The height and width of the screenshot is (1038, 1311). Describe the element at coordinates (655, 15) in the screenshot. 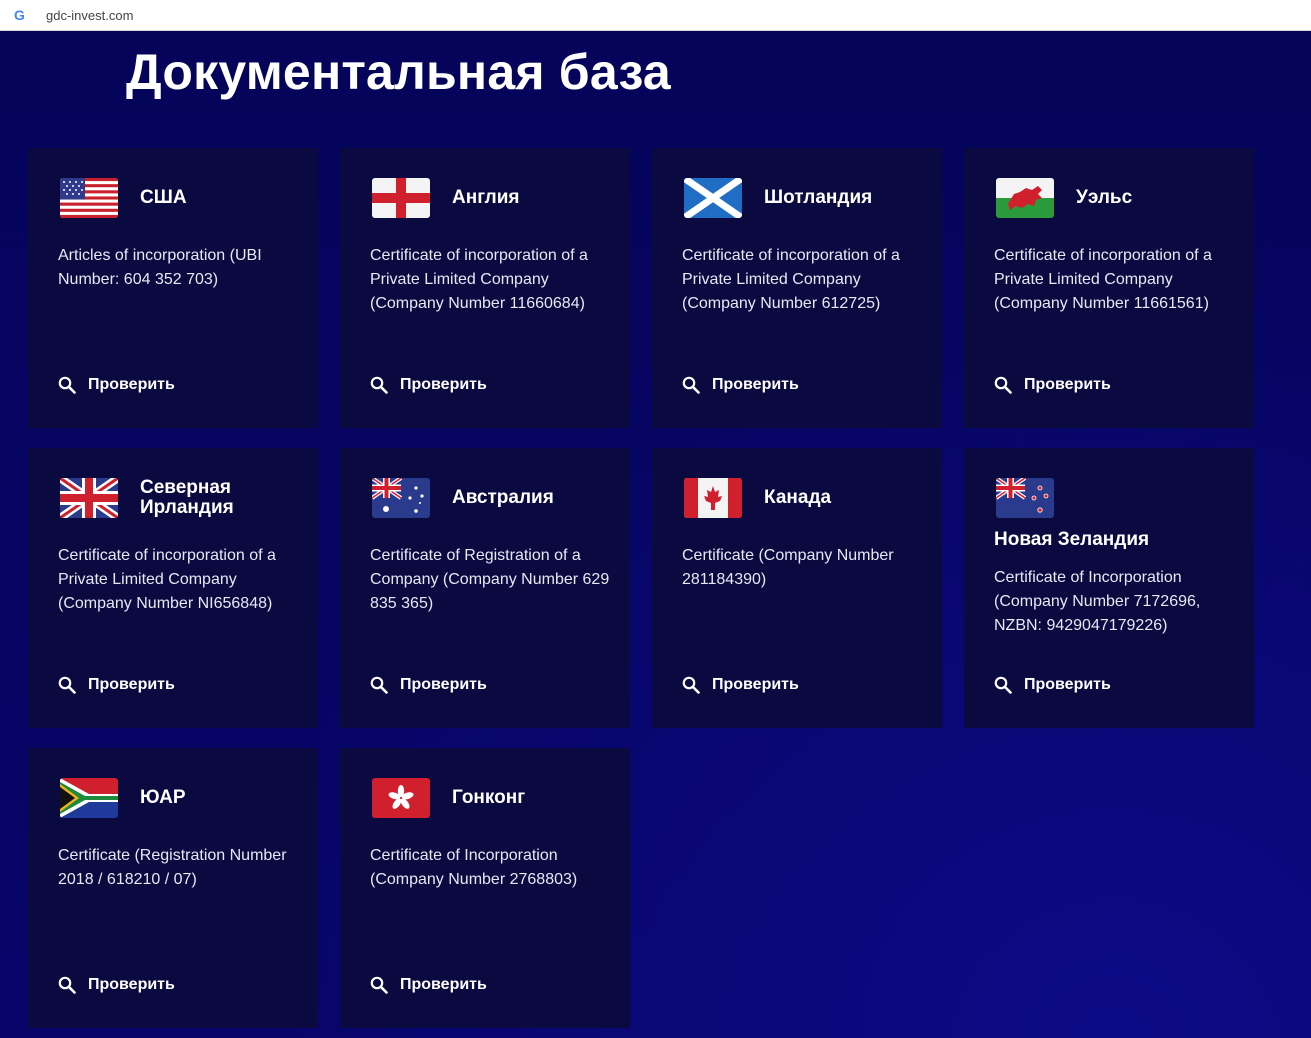

I see `browser-address-bar: G gdc-invest.com` at that location.